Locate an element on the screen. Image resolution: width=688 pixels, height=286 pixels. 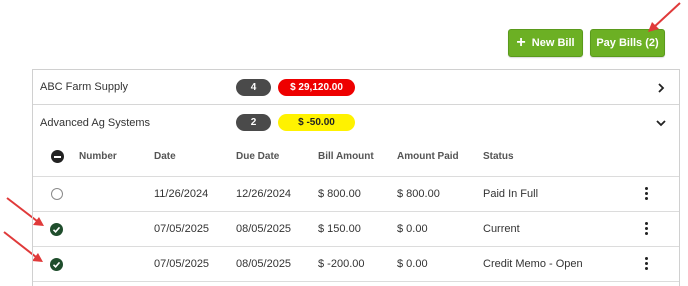
cell-bill-amount: $ 150.00 is located at coordinates (339, 229).